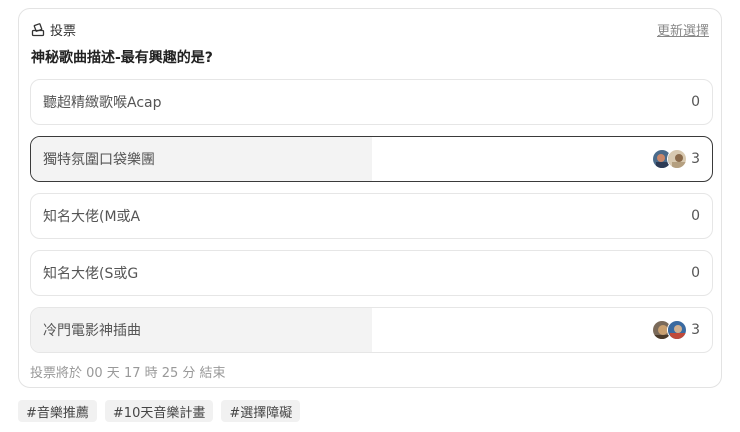  What do you see at coordinates (370, 29) in the screenshot?
I see `poll-header: 投票 更新選擇` at bounding box center [370, 29].